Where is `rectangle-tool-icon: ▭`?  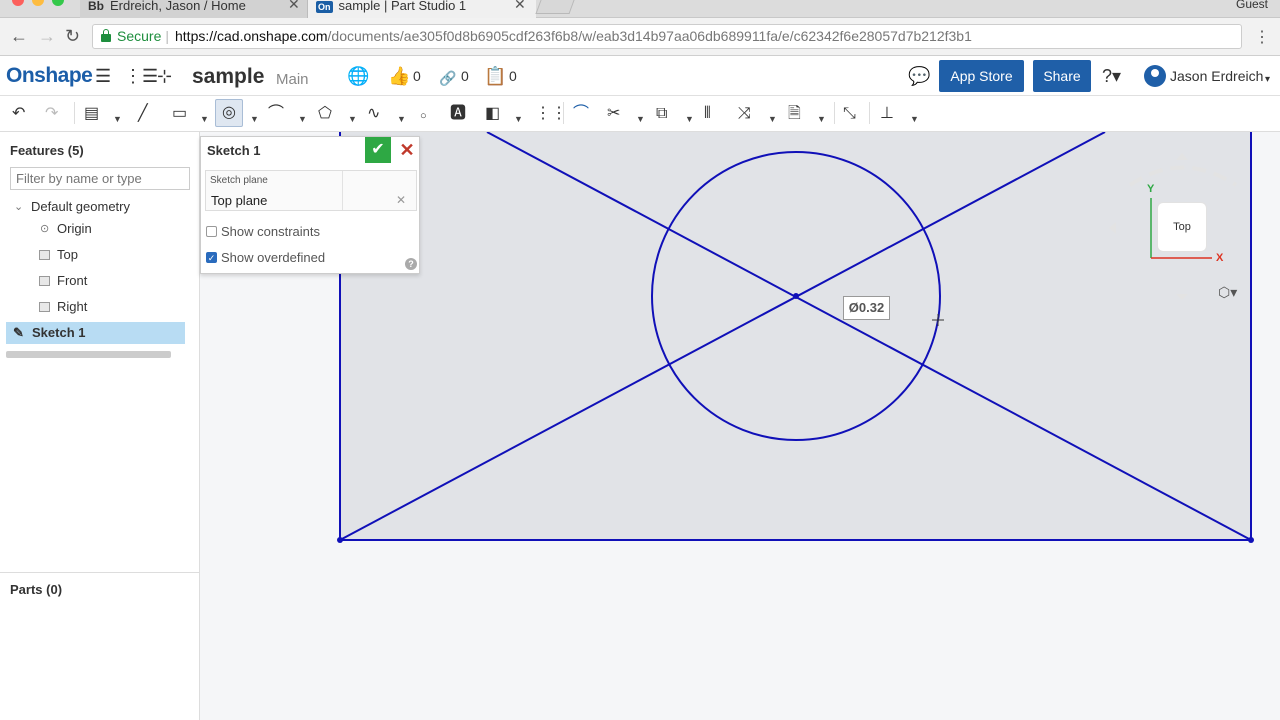 rectangle-tool-icon: ▭ is located at coordinates (179, 114).